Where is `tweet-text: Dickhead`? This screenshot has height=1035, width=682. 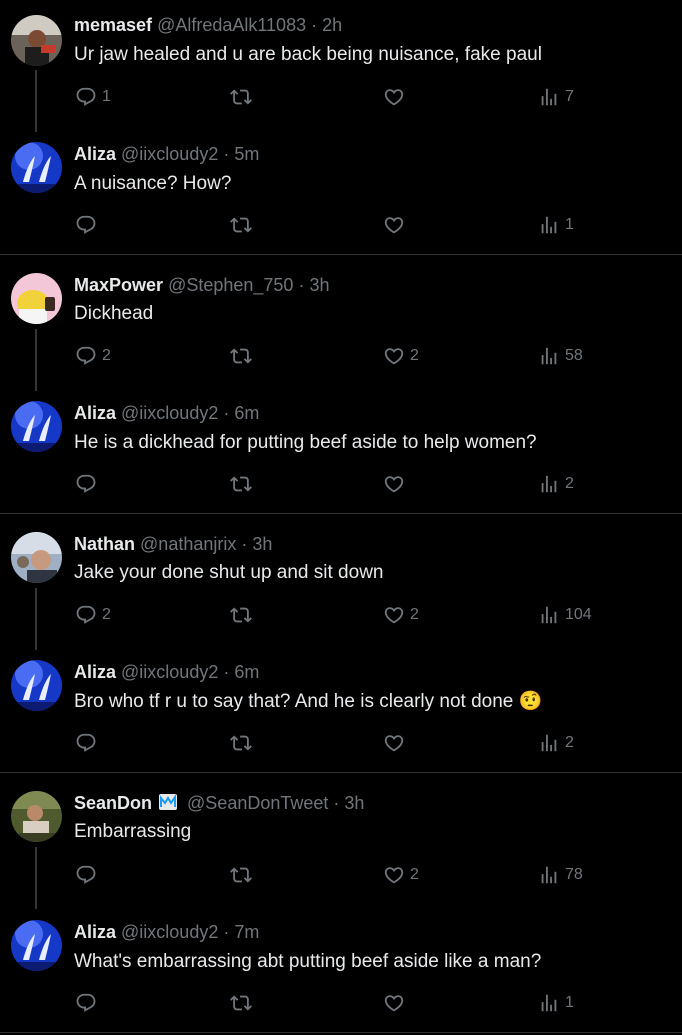
tweet-text: Dickhead is located at coordinates (114, 313).